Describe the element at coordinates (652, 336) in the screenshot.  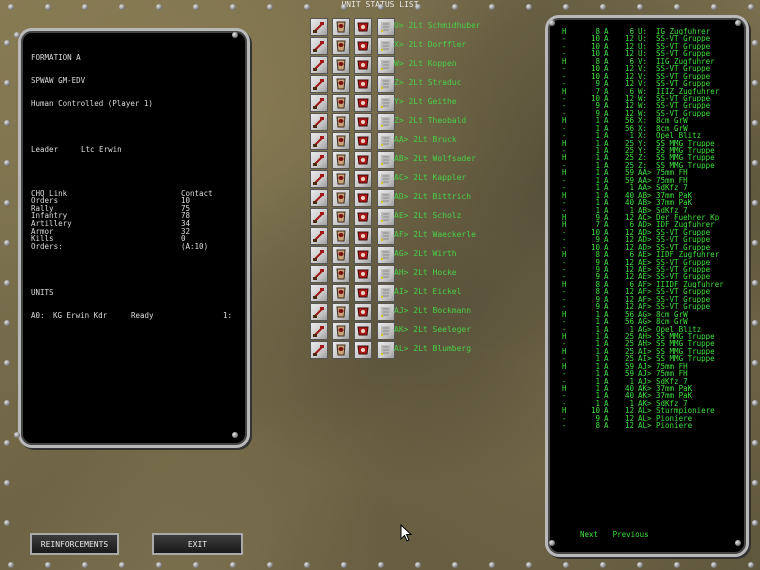
I see `status-list-row: H 1 A 25 AH> SS MMG Truppe` at that location.